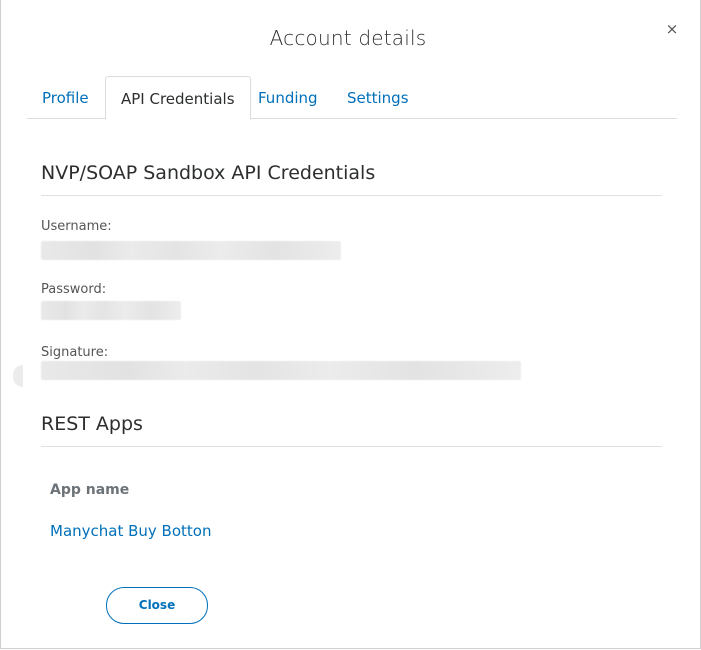 Image resolution: width=701 pixels, height=650 pixels. Describe the element at coordinates (281, 370) in the screenshot. I see `signature-redacted-value` at that location.